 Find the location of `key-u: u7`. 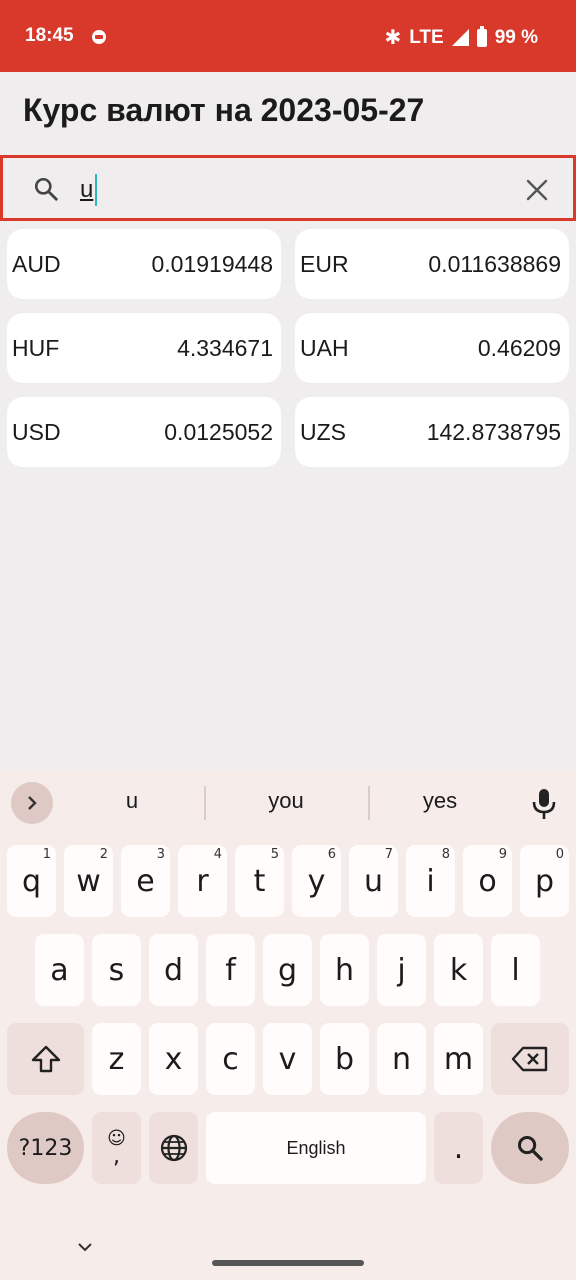

key-u: u7 is located at coordinates (373, 881).